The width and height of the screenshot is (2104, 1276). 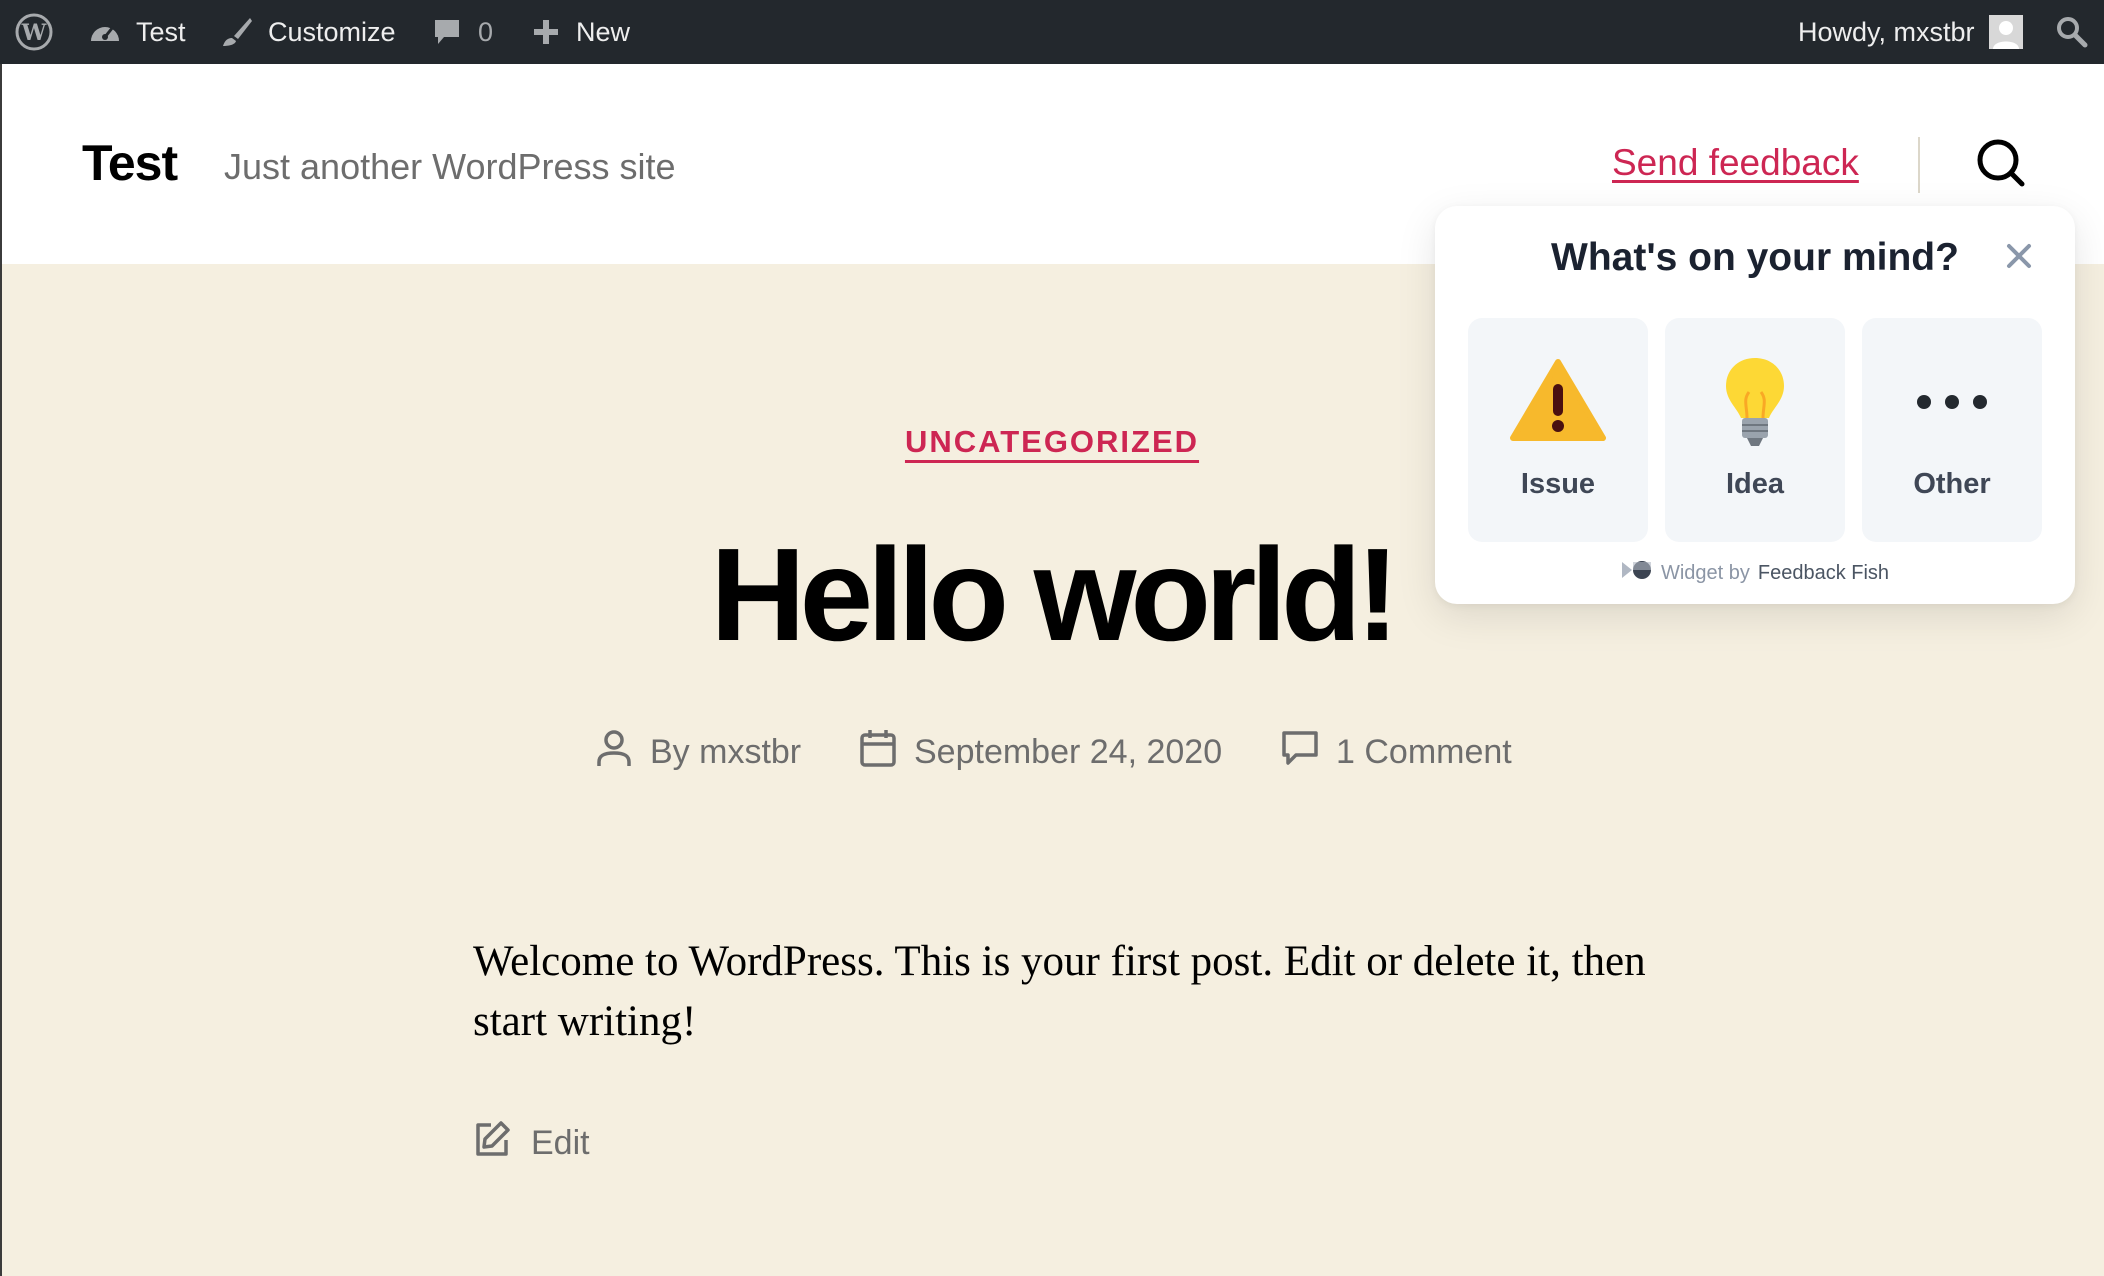 I want to click on admin-bar-comments-count: 0, so click(x=486, y=31).